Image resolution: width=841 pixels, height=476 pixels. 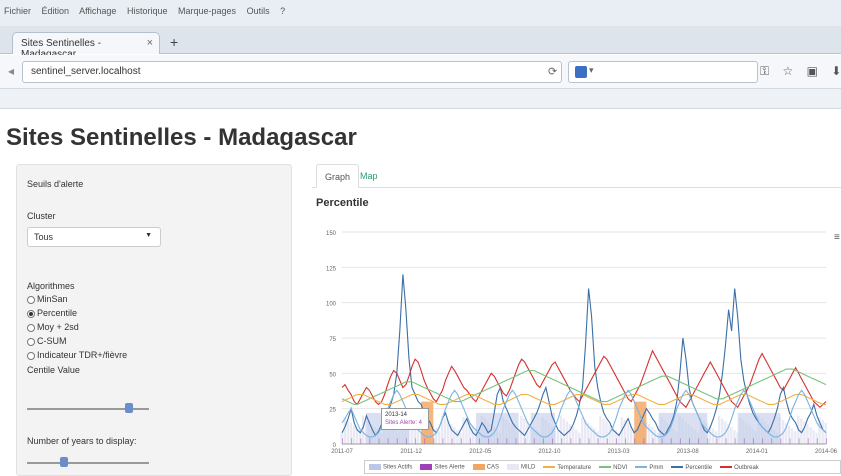 I want to click on star-icon: ☆, so click(x=787, y=71).